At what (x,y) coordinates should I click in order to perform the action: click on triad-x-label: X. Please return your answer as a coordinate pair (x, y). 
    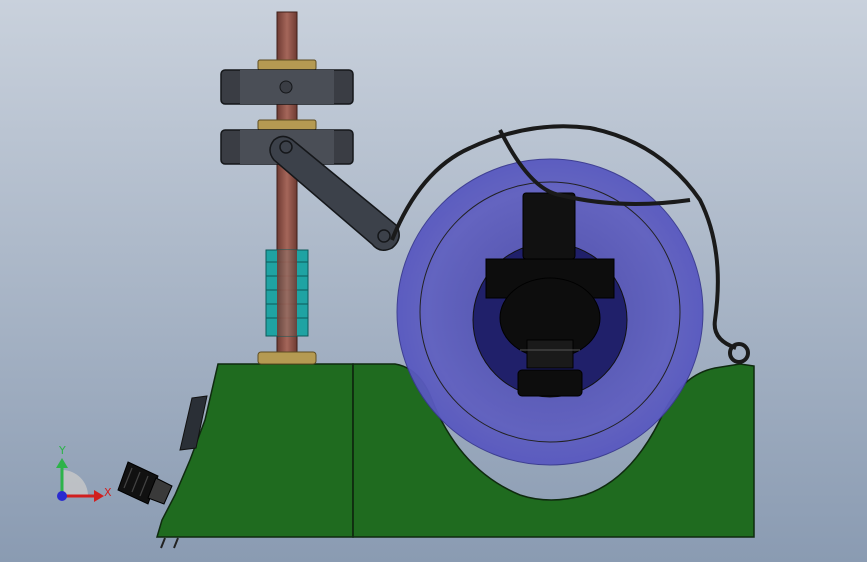
    Looking at the image, I should click on (108, 492).